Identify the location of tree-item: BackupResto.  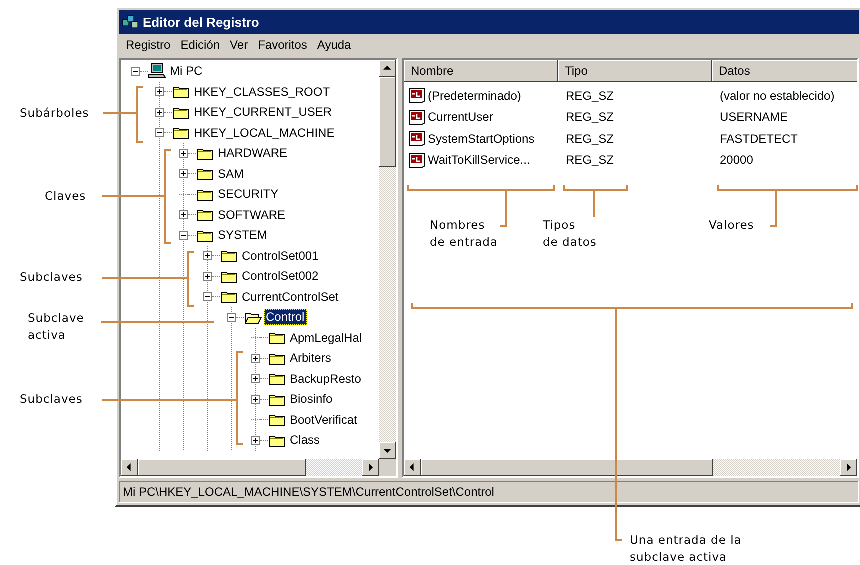
(326, 378).